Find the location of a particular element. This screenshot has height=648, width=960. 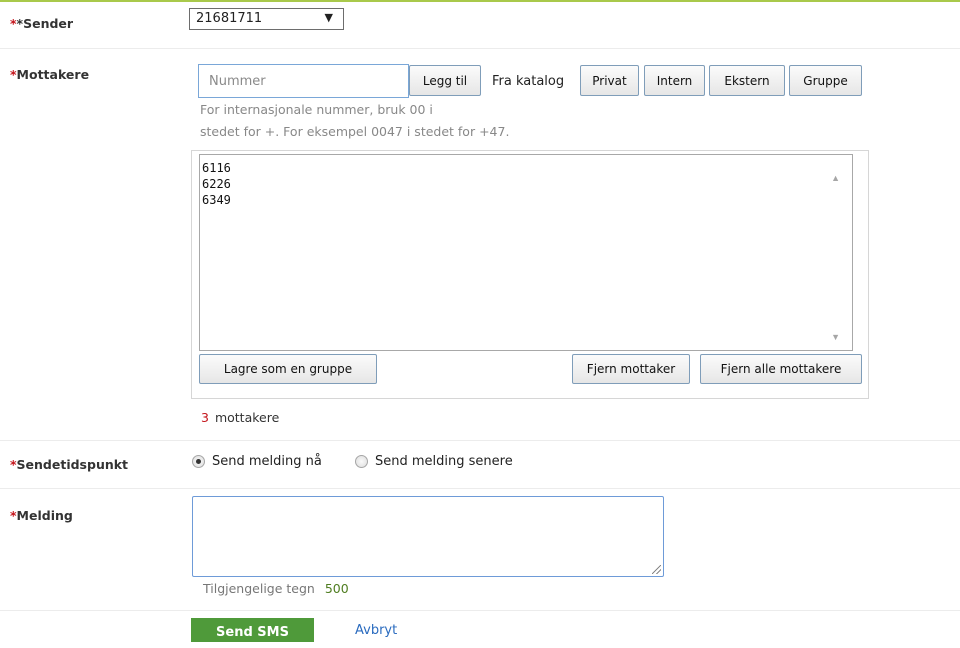

resize-grip-icon is located at coordinates (656, 569).